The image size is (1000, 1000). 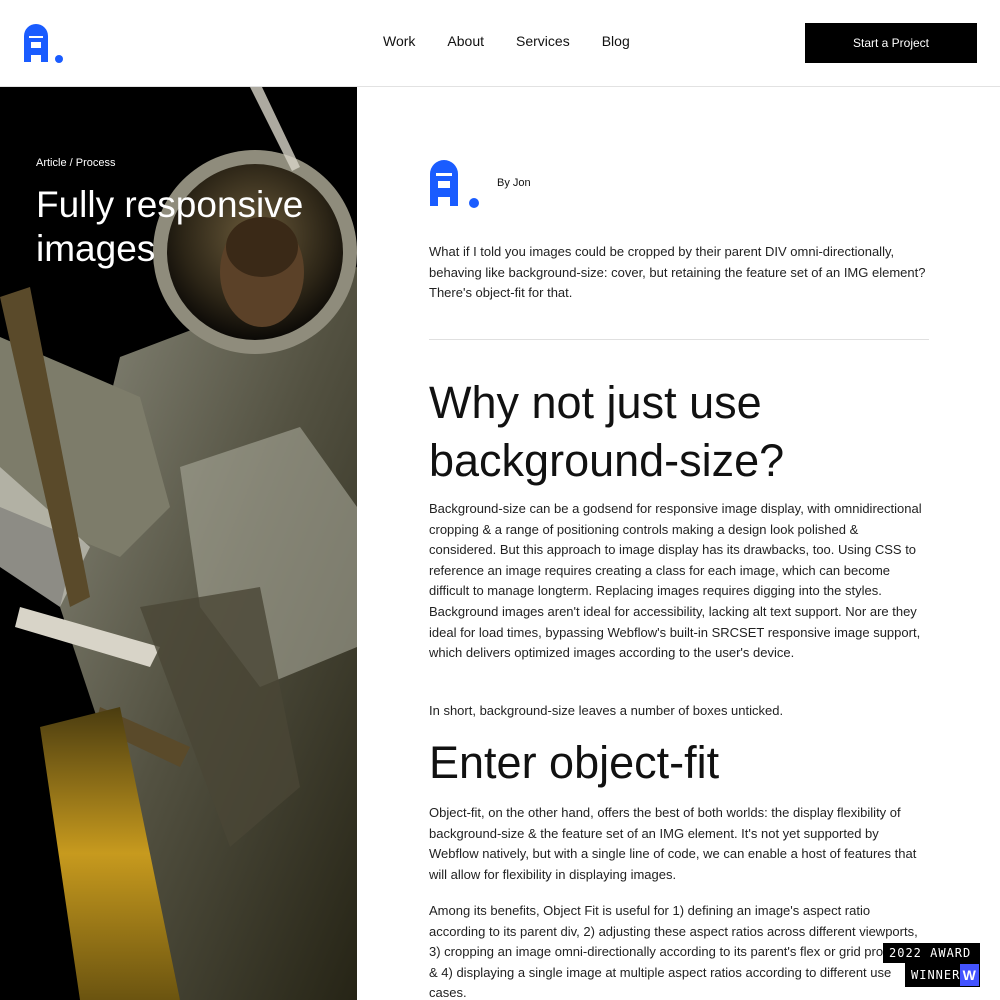 I want to click on author-name: By Jon, so click(x=514, y=183).